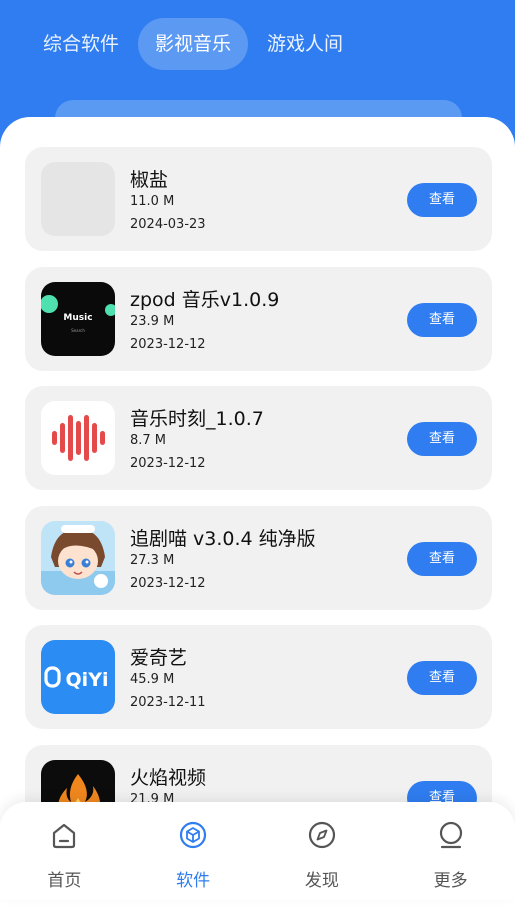  I want to click on nav-label-software: 软件, so click(193, 881).